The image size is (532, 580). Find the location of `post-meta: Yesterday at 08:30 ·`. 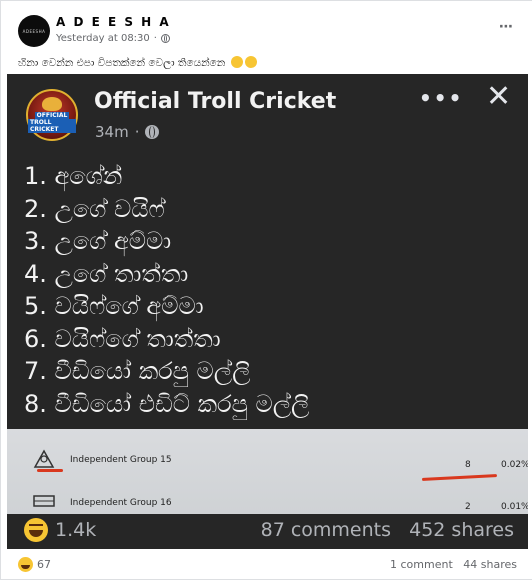

post-meta: Yesterday at 08:30 · is located at coordinates (113, 38).